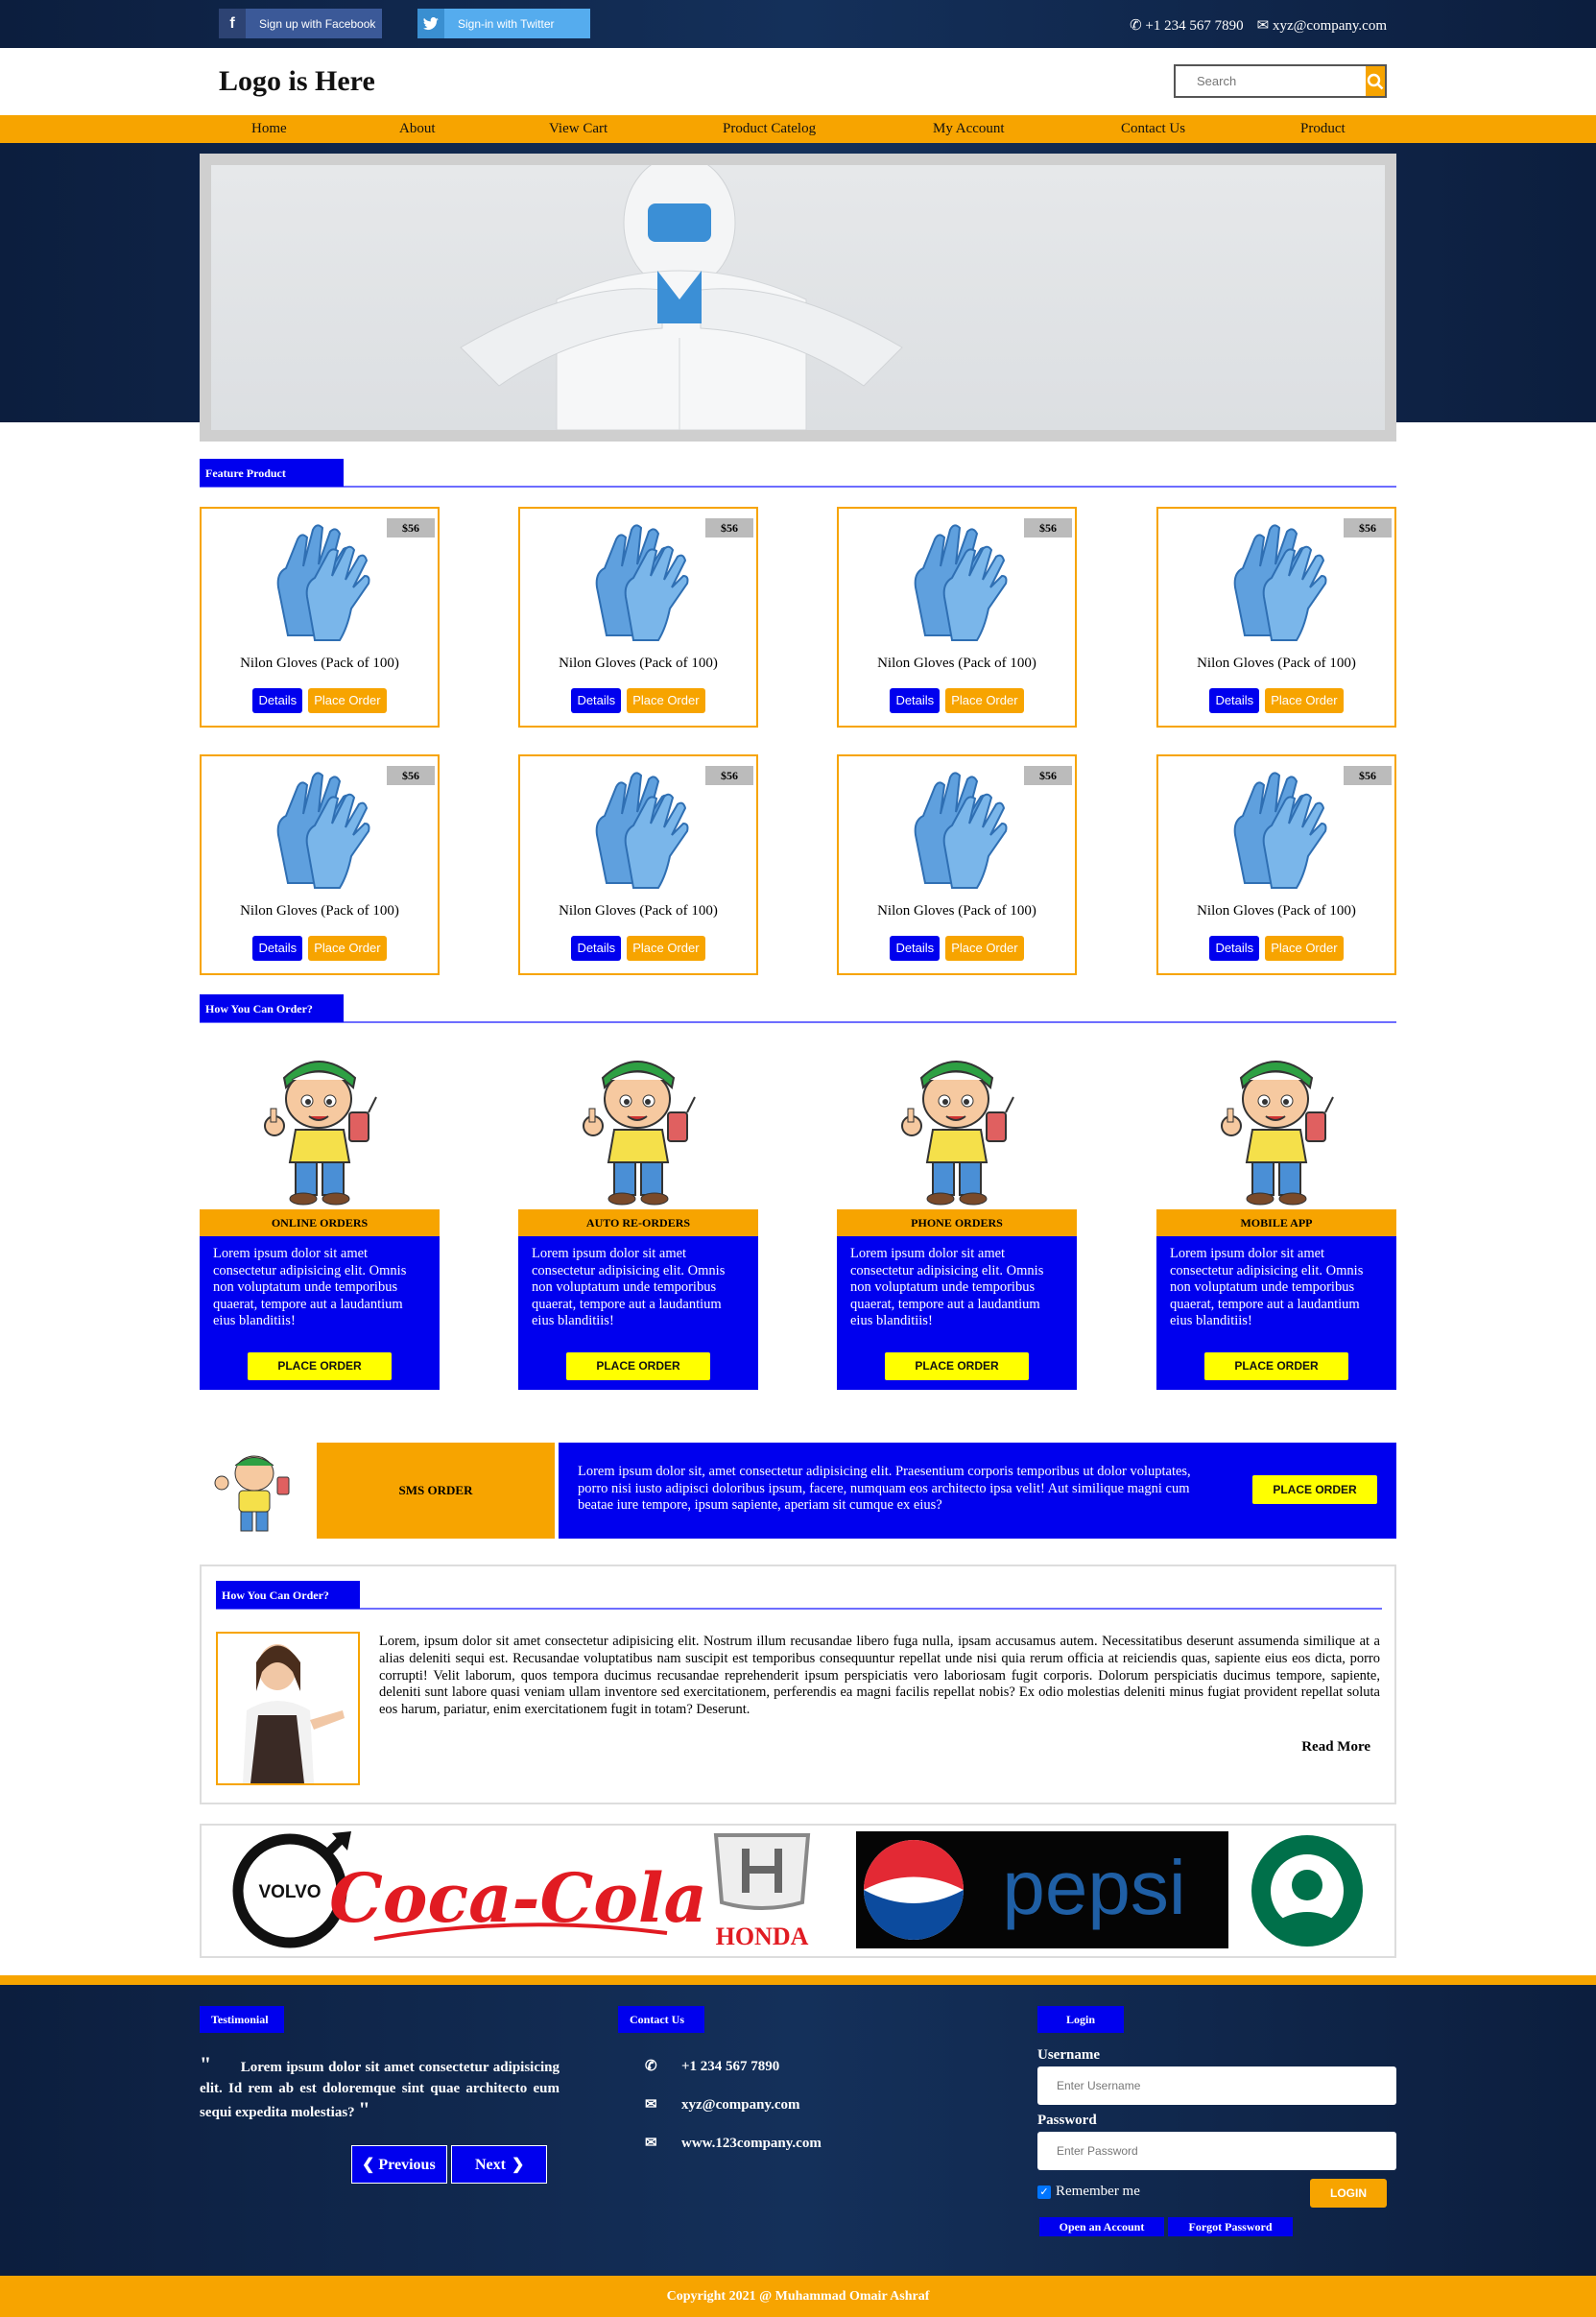 This screenshot has height=2317, width=1596. What do you see at coordinates (269, 129) in the screenshot?
I see `nav-home: Home` at bounding box center [269, 129].